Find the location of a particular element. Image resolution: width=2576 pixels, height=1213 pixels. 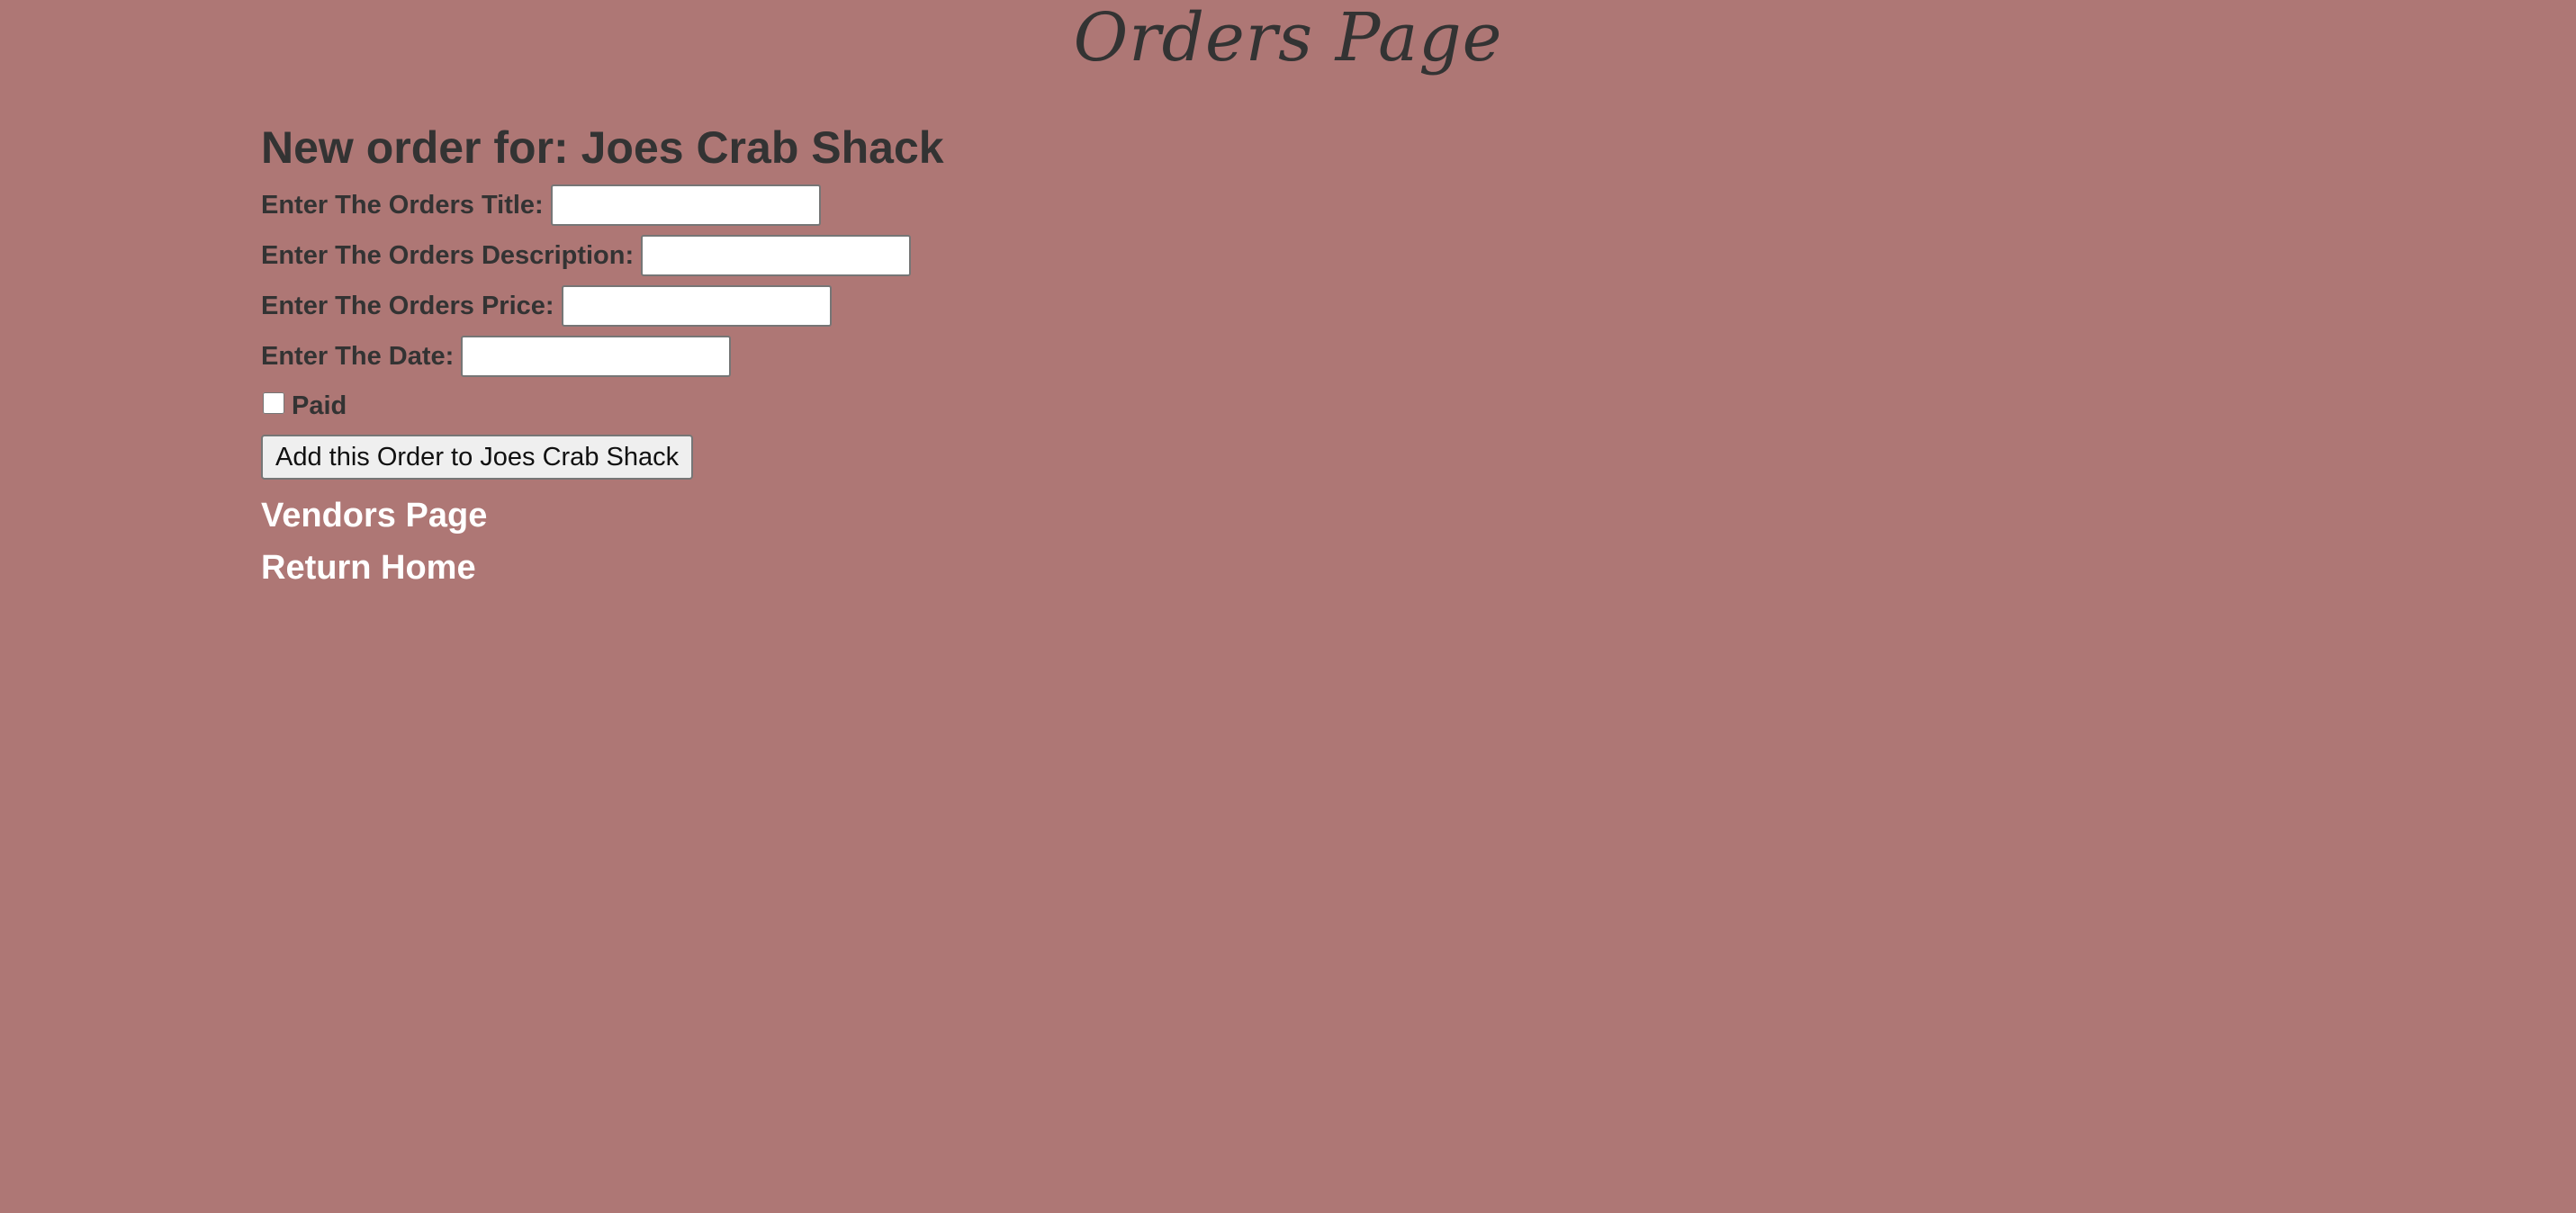

order-description-input is located at coordinates (776, 255).